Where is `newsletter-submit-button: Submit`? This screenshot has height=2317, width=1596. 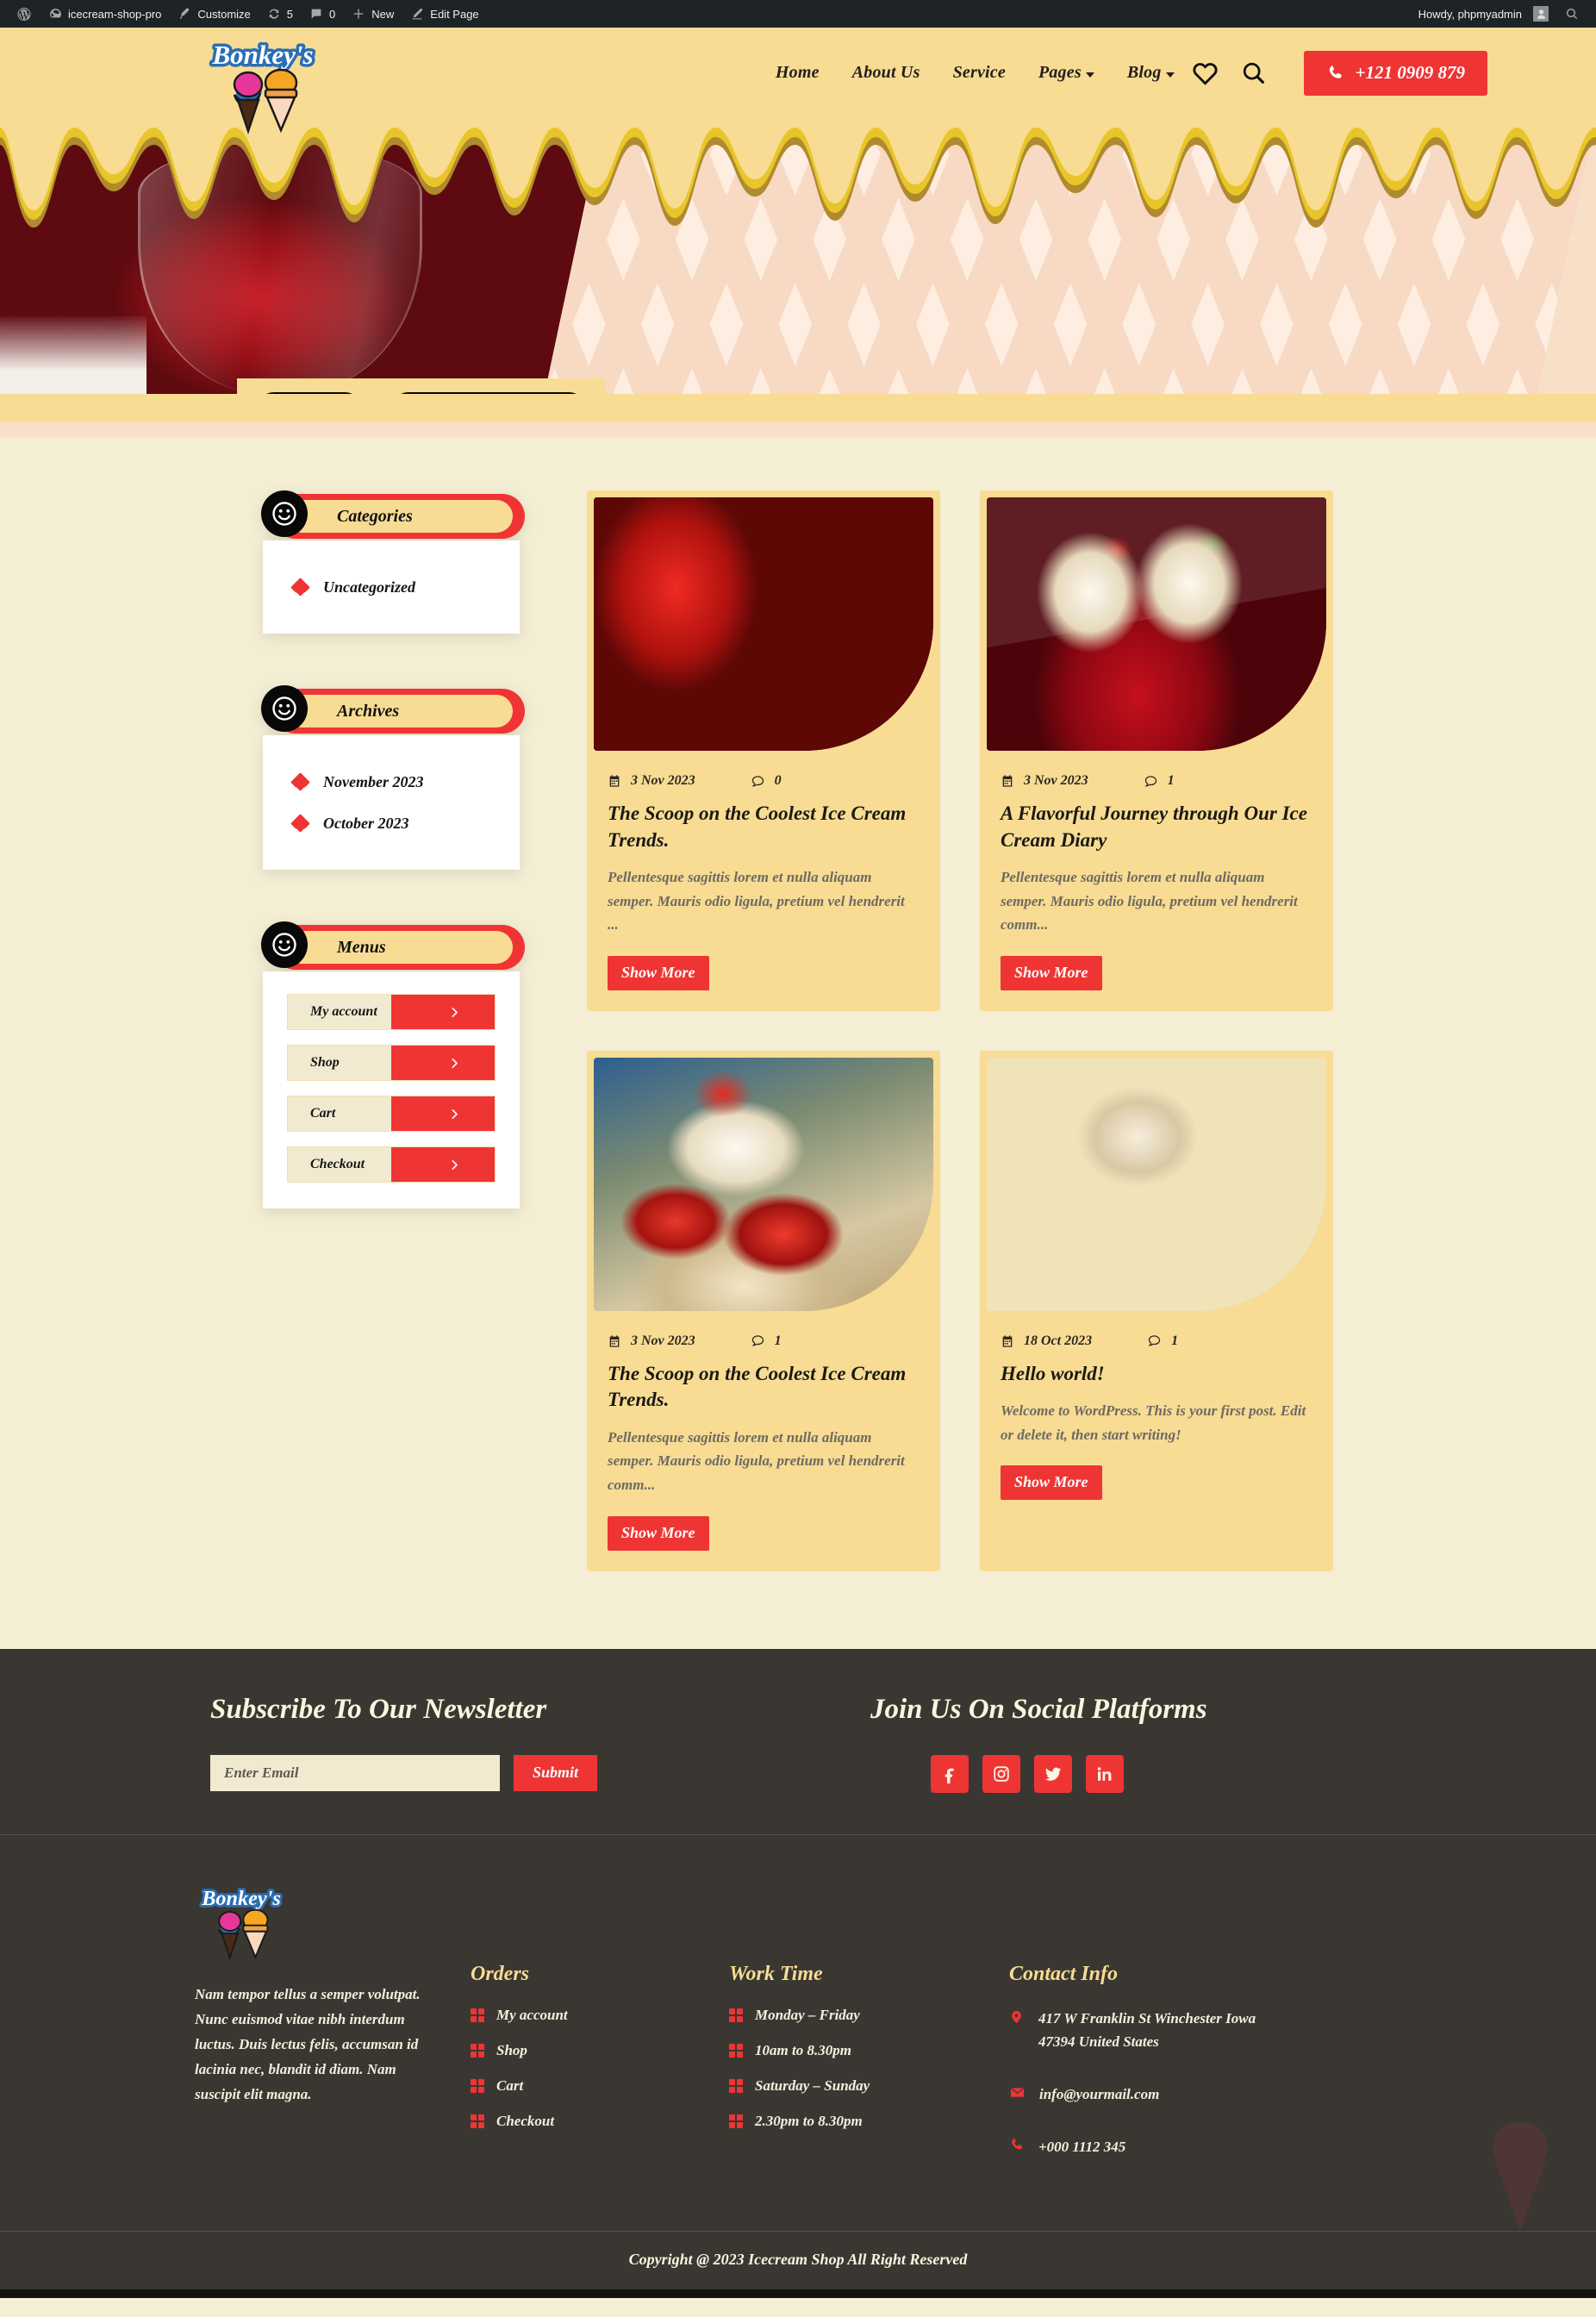
newsletter-submit-button: Submit is located at coordinates (556, 1773).